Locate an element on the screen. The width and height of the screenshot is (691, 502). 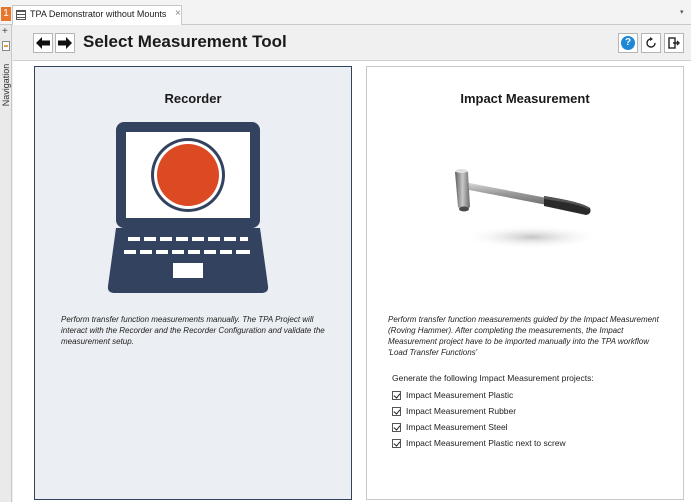
document-tab-label: TPA Demonstrator without Mounts is located at coordinates (98, 14).